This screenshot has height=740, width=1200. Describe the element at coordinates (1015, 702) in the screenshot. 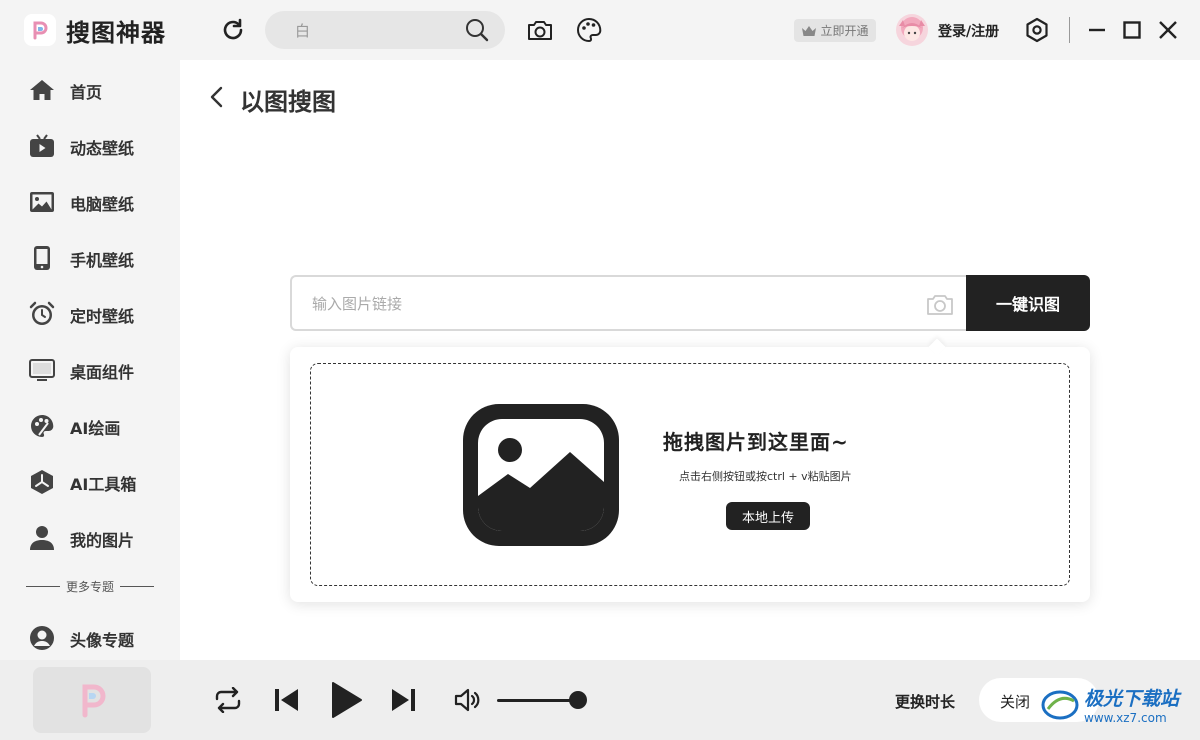

I see `duration-value: 关闭` at that location.